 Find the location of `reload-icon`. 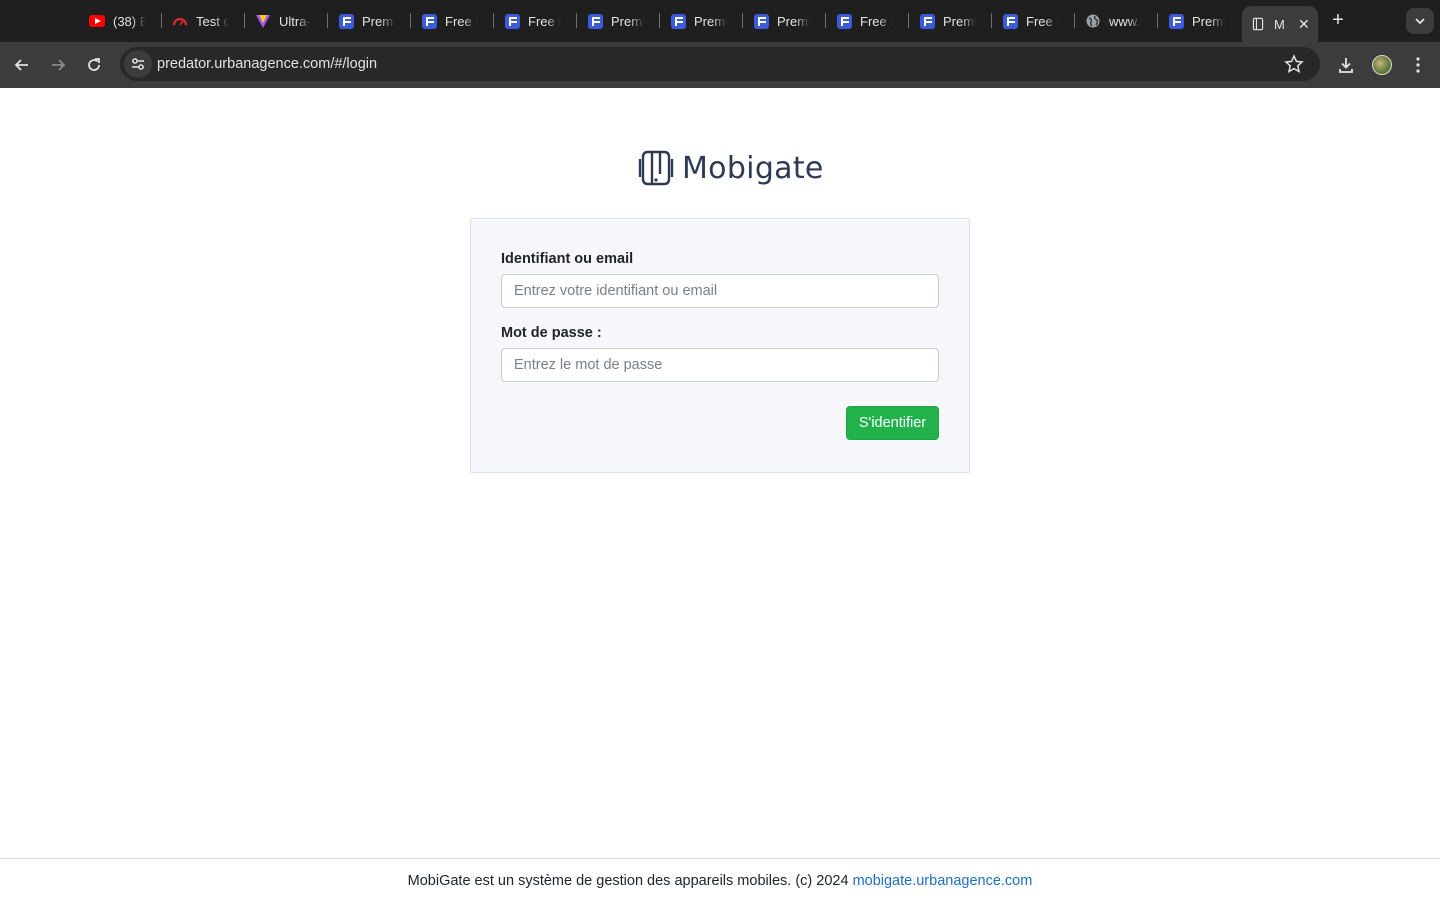

reload-icon is located at coordinates (94, 64).